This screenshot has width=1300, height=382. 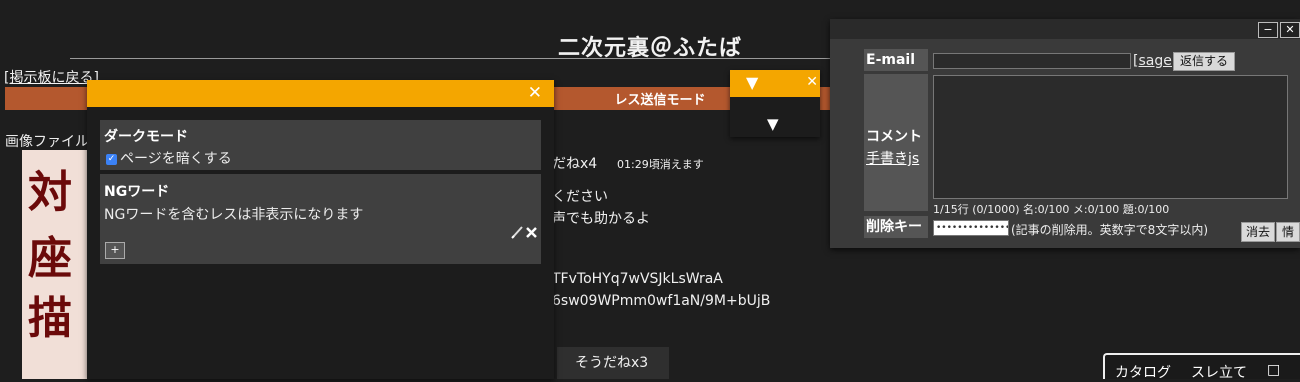 What do you see at coordinates (1065, 29) in the screenshot?
I see `reply-form-titlebar: − ✕` at bounding box center [1065, 29].